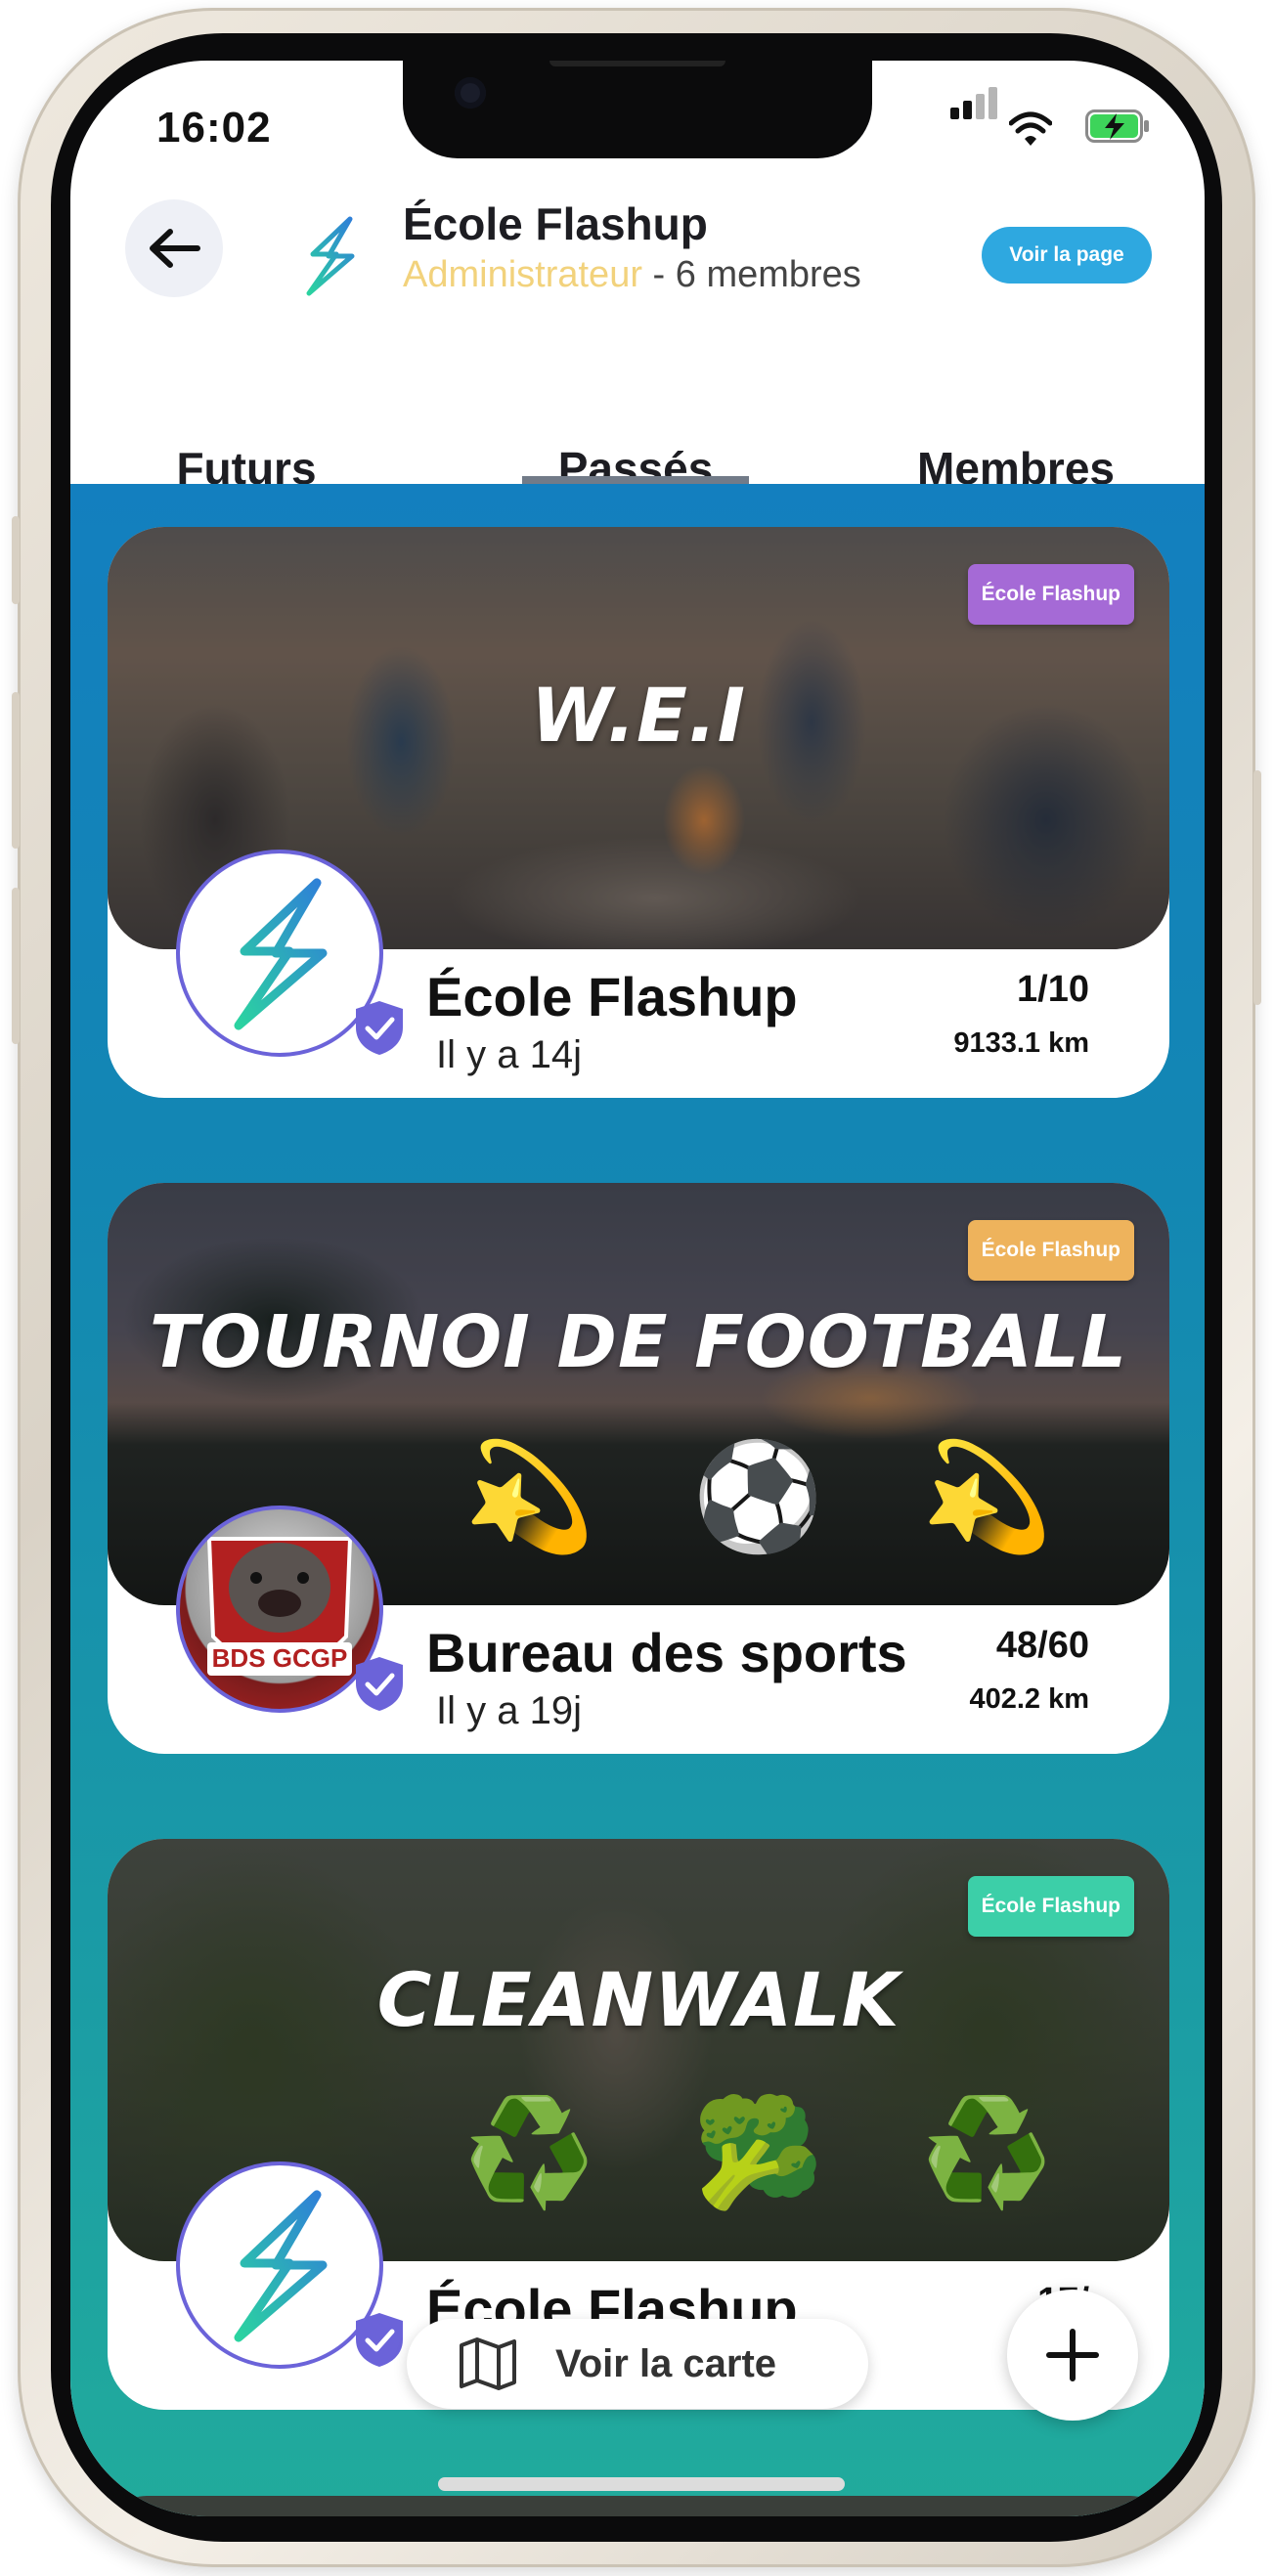 The height and width of the screenshot is (2576, 1274). What do you see at coordinates (279, 1606) in the screenshot?
I see `bear-logo-icon: BDS GCGP` at bounding box center [279, 1606].